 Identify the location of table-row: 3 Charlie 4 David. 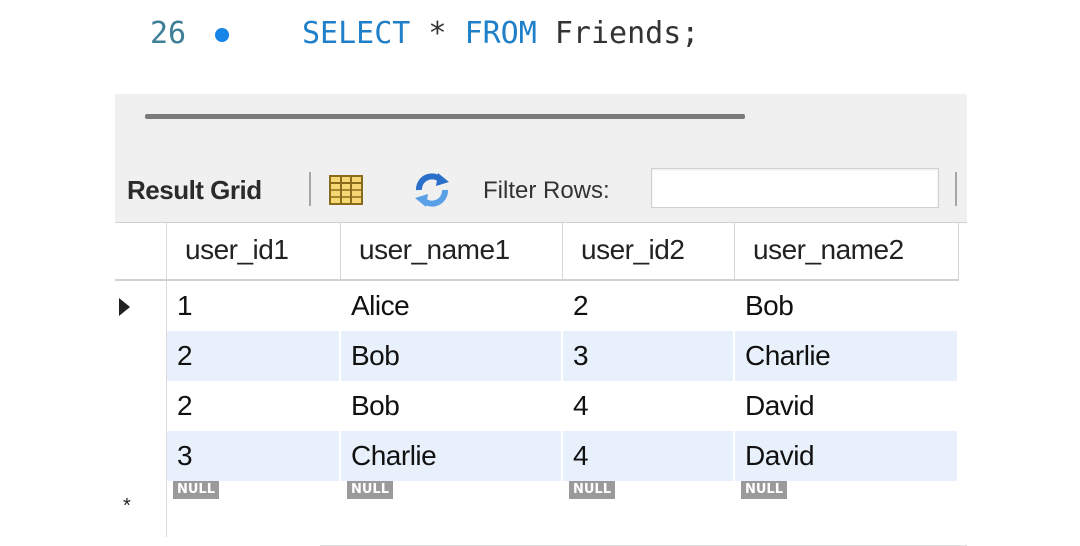
(541, 456).